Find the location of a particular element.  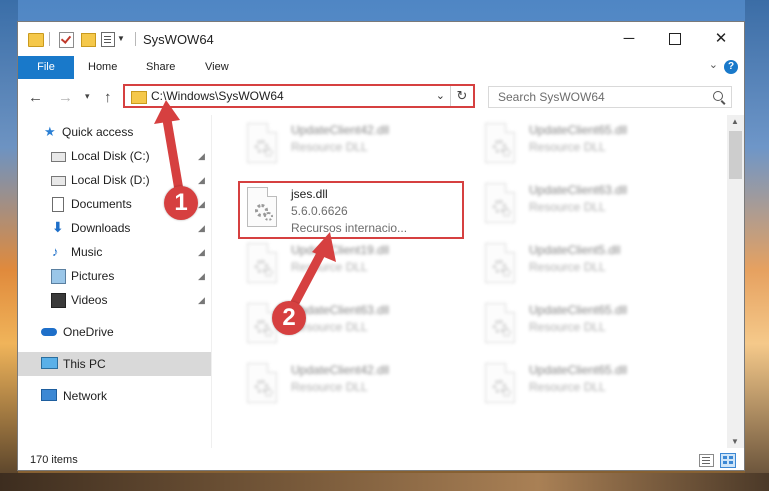

close-button: ✕ is located at coordinates (721, 39).